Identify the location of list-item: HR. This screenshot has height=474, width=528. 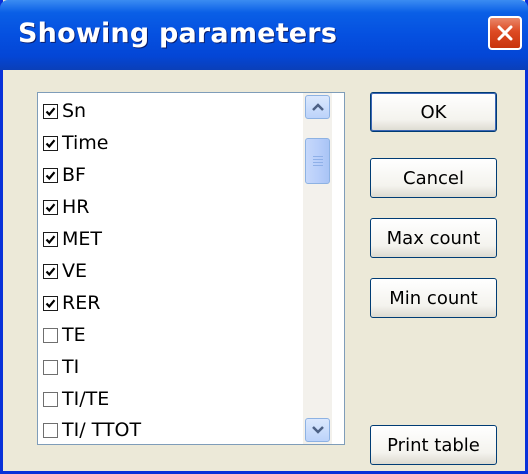
(66, 207).